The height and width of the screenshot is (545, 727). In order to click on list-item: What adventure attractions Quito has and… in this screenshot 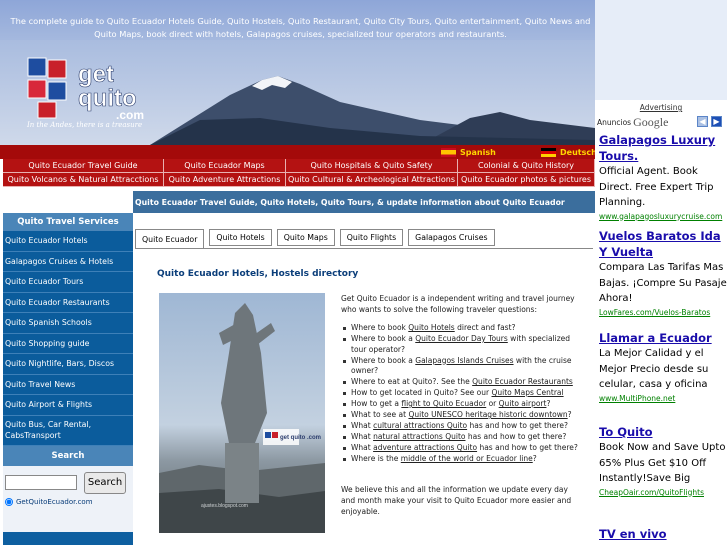, I will do `click(463, 448)`.